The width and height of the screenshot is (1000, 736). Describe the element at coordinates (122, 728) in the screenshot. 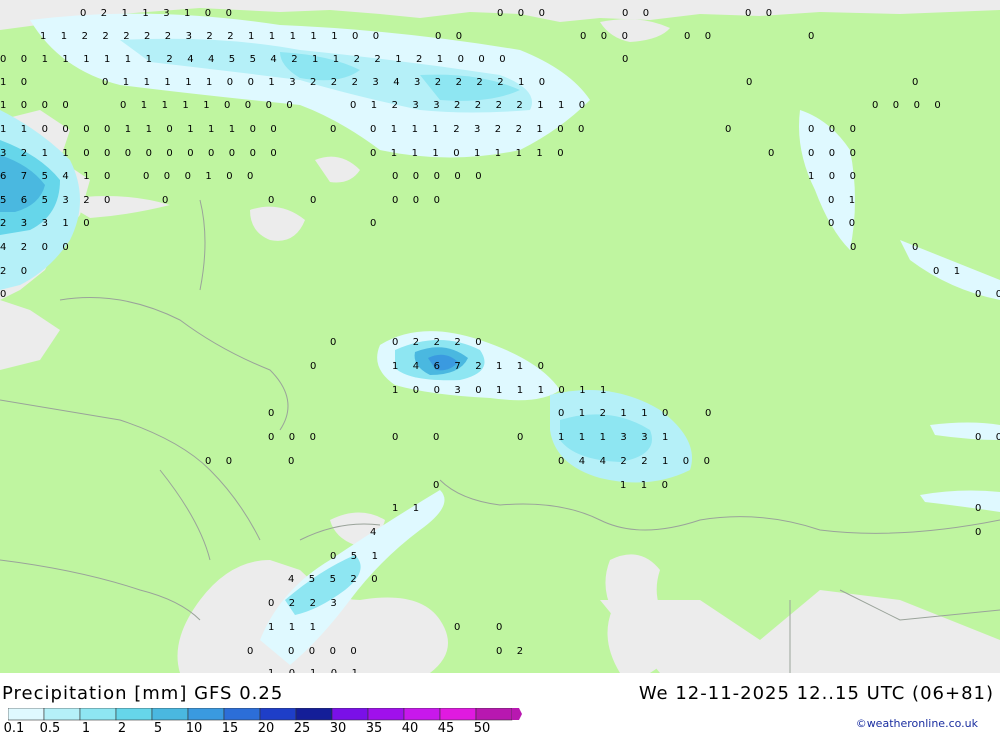

I see `legend-label: 2` at that location.